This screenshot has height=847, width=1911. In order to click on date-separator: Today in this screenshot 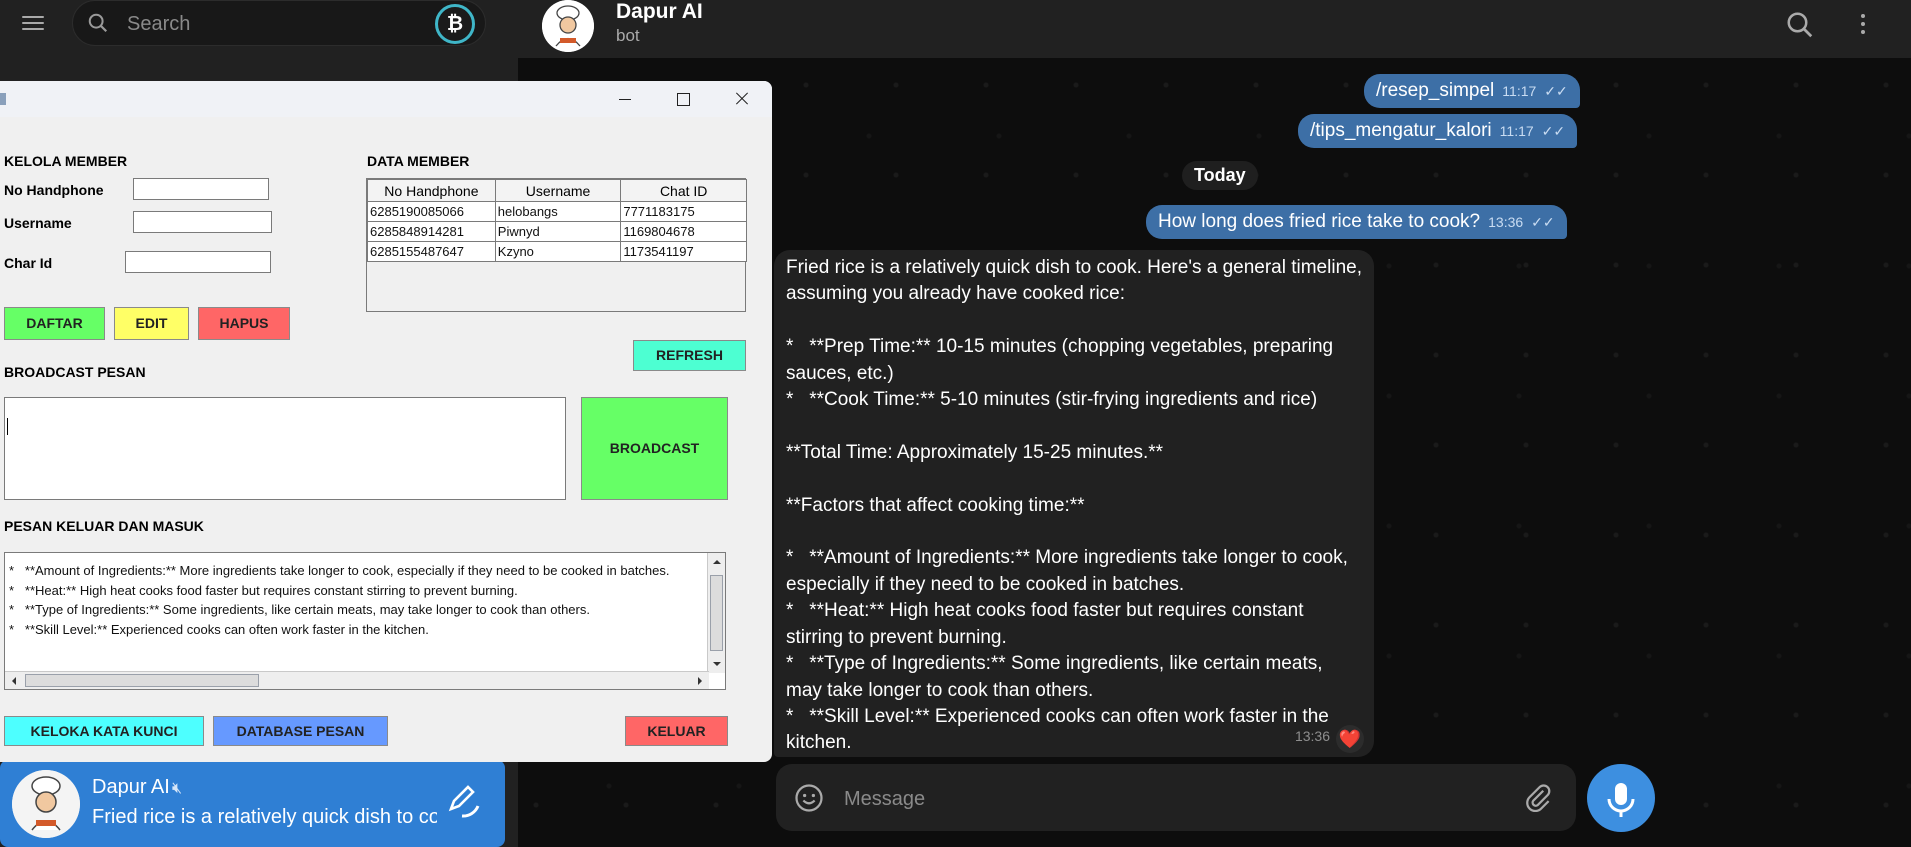, I will do `click(1220, 175)`.